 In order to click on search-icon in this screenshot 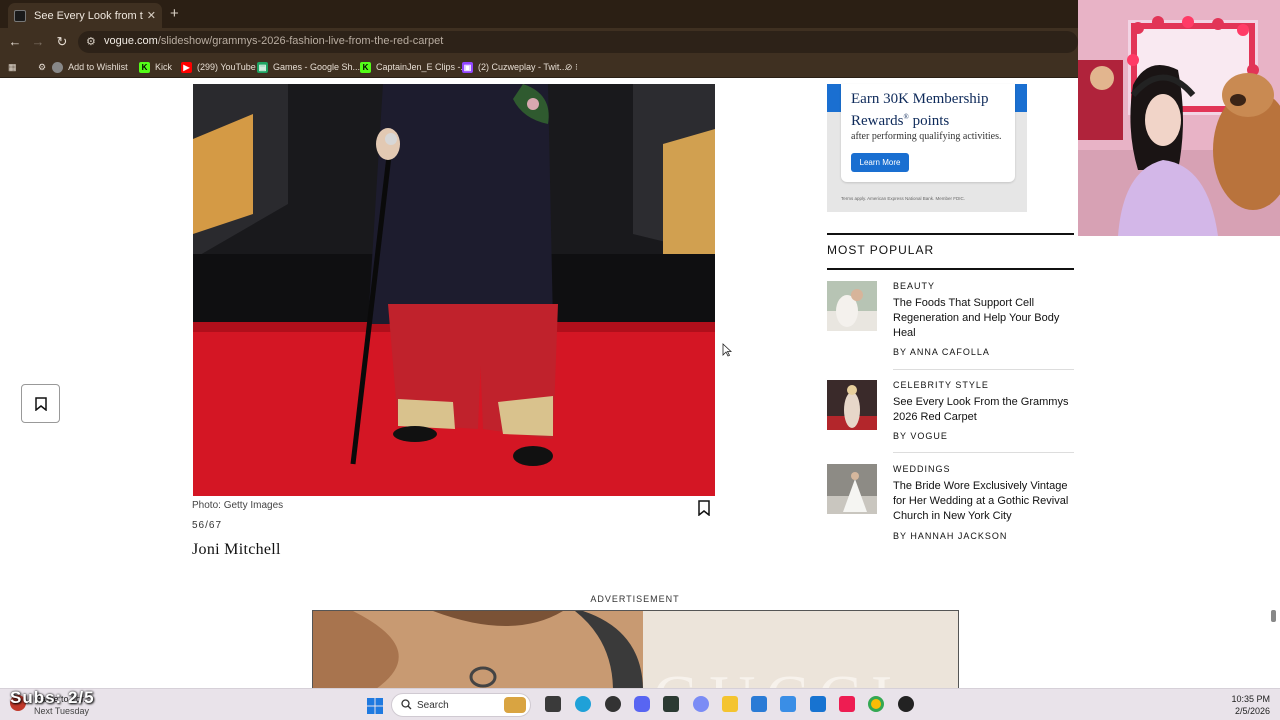, I will do `click(406, 704)`.